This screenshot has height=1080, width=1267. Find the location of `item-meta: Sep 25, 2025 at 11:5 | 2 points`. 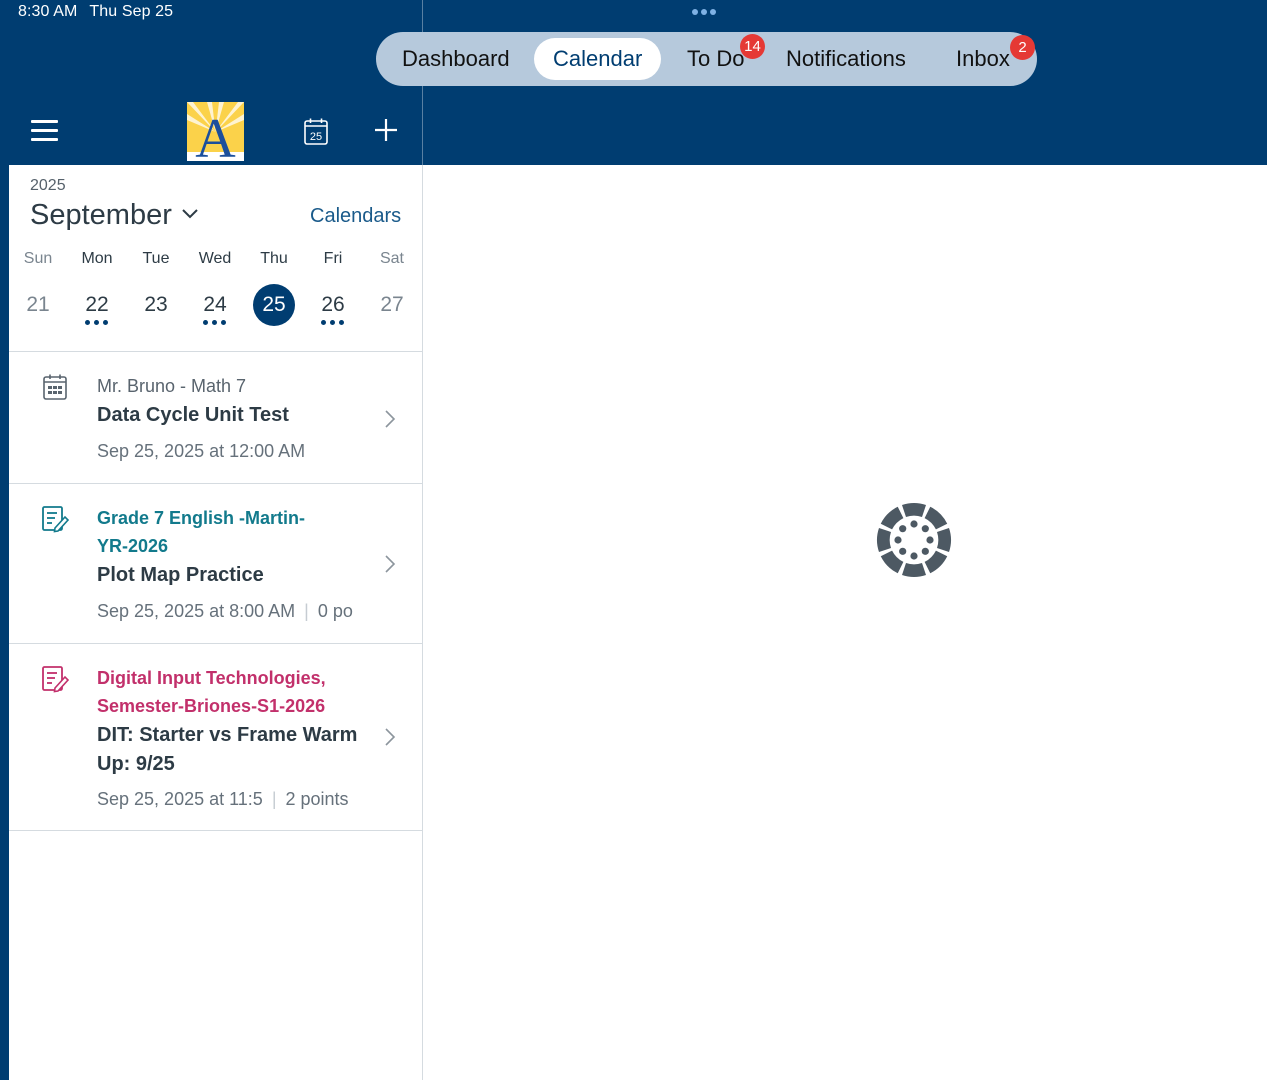

item-meta: Sep 25, 2025 at 11:5 | 2 points is located at coordinates (223, 799).